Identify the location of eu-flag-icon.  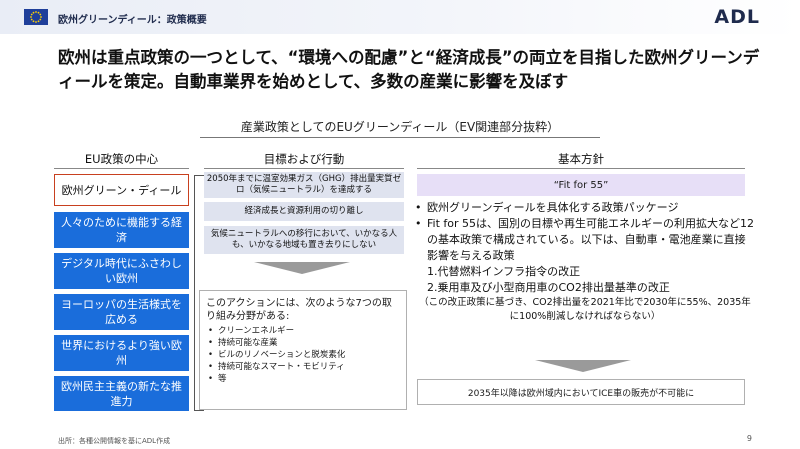
(36, 17).